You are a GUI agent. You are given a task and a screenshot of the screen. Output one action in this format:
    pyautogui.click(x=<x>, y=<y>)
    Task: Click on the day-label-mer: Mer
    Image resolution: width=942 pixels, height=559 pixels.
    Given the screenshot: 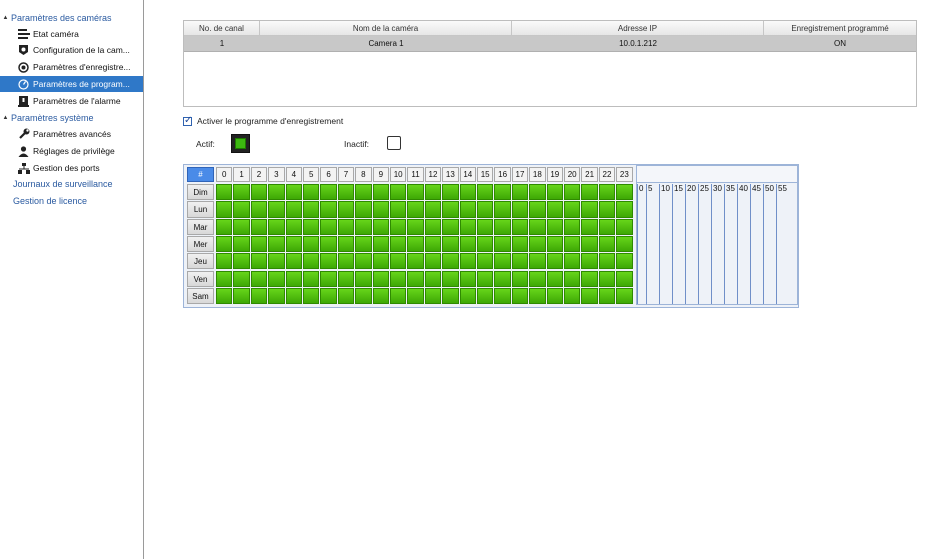 What is the action you would take?
    pyautogui.click(x=200, y=244)
    